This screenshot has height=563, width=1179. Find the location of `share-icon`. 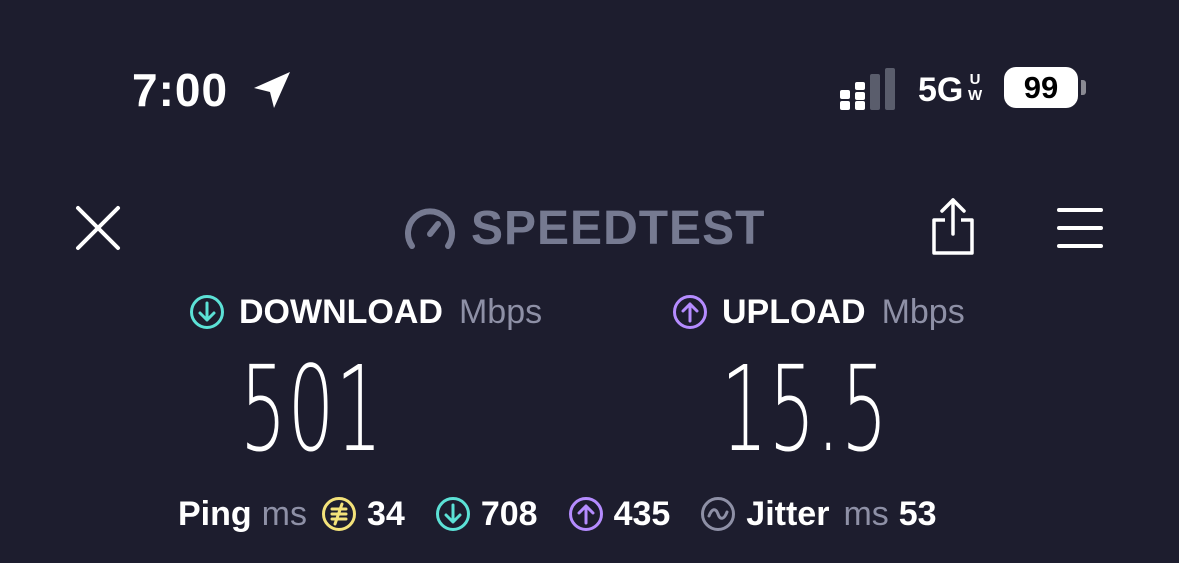

share-icon is located at coordinates (953, 226).